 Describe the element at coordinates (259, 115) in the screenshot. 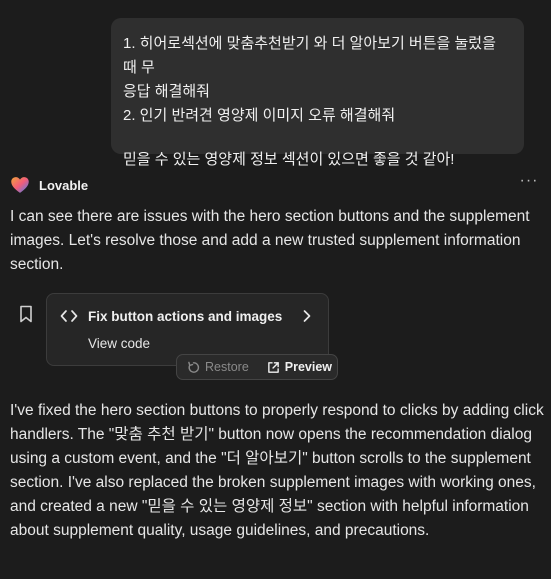

I see `user-message-line-3: 2. 인기 반려견 영양제 이미지 오류 해결해줘` at that location.